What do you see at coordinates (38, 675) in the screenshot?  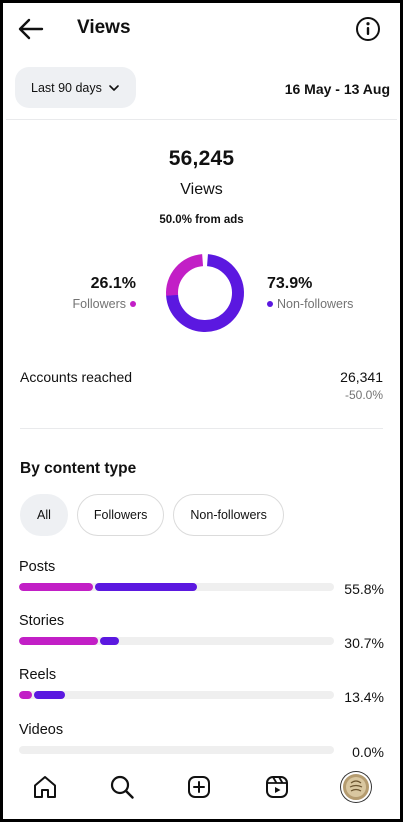 I see `content-row-label: Reels` at bounding box center [38, 675].